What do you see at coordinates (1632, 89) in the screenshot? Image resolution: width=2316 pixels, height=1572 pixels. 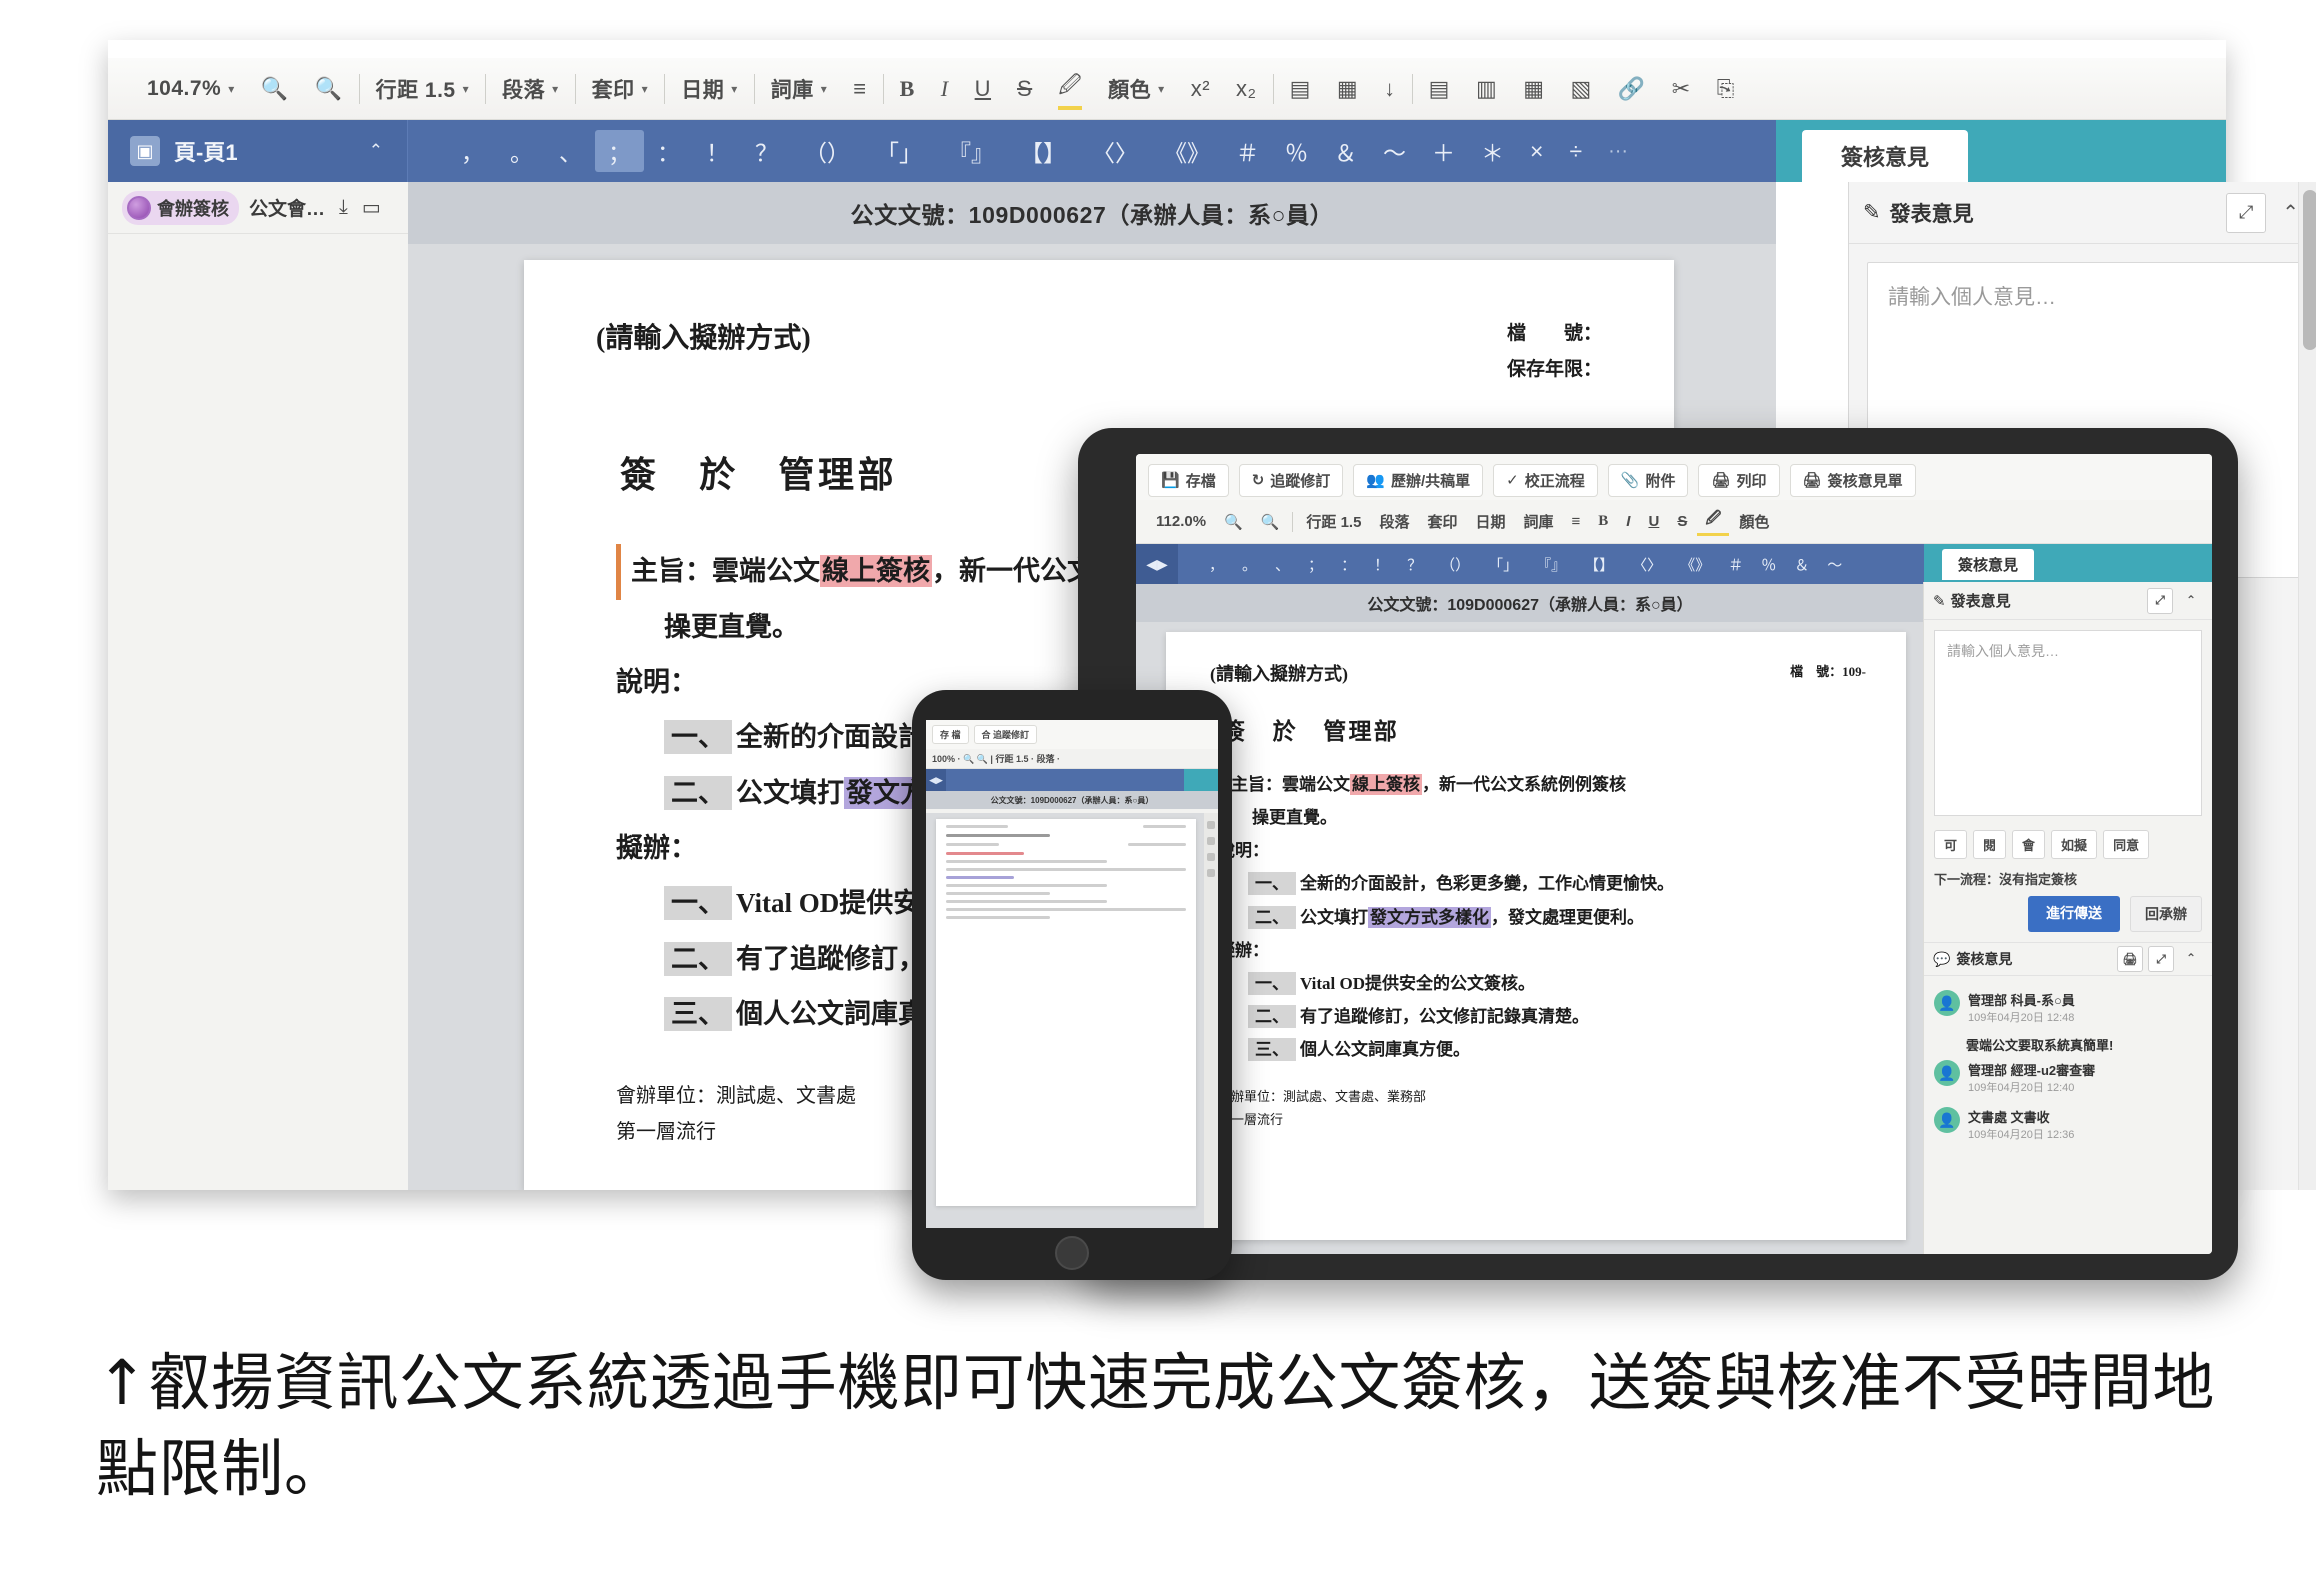 I see `link-button: 🔗` at bounding box center [1632, 89].